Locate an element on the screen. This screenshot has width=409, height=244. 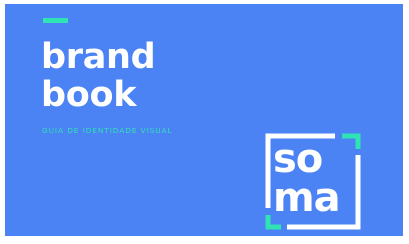
logo-word-so: so is located at coordinates (298, 159).